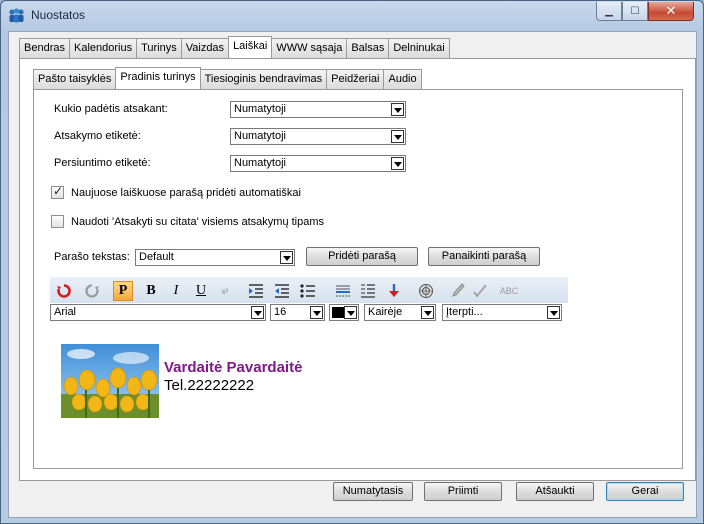 The height and width of the screenshot is (524, 704). I want to click on maximize-button: ☐, so click(635, 11).